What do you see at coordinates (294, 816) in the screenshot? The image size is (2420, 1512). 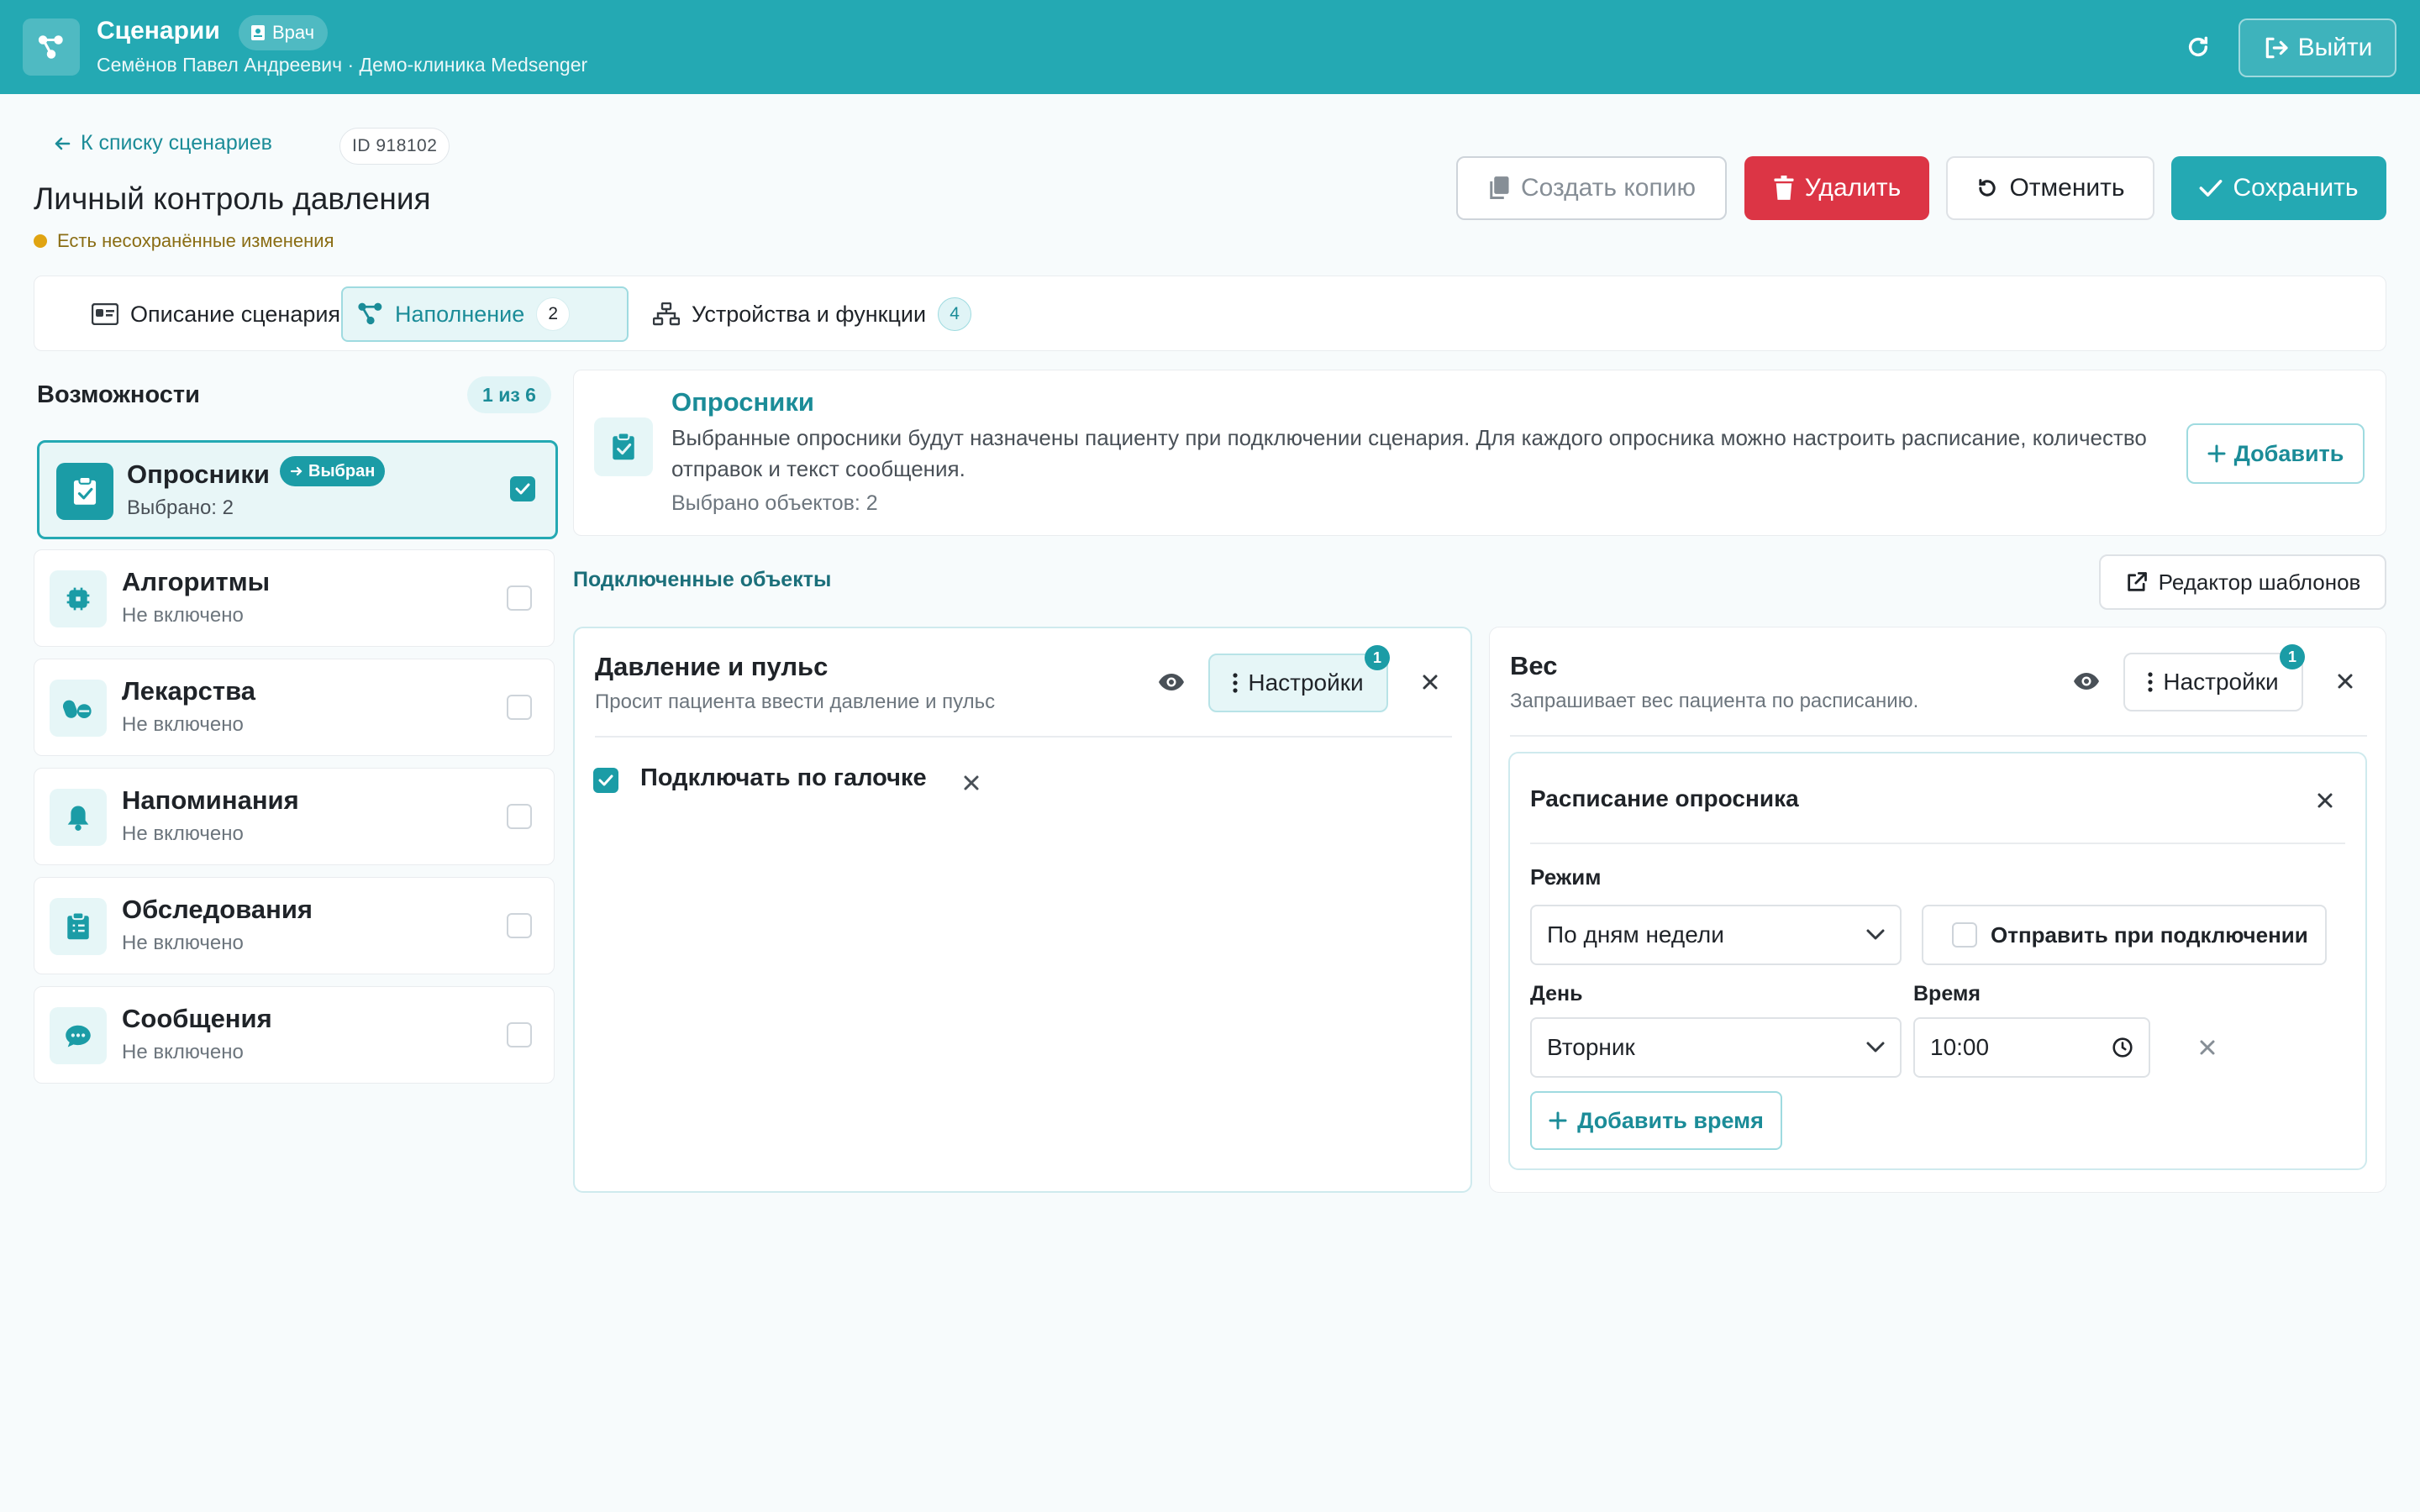 I see `capability-card-reminders: Напоминания Не включено` at bounding box center [294, 816].